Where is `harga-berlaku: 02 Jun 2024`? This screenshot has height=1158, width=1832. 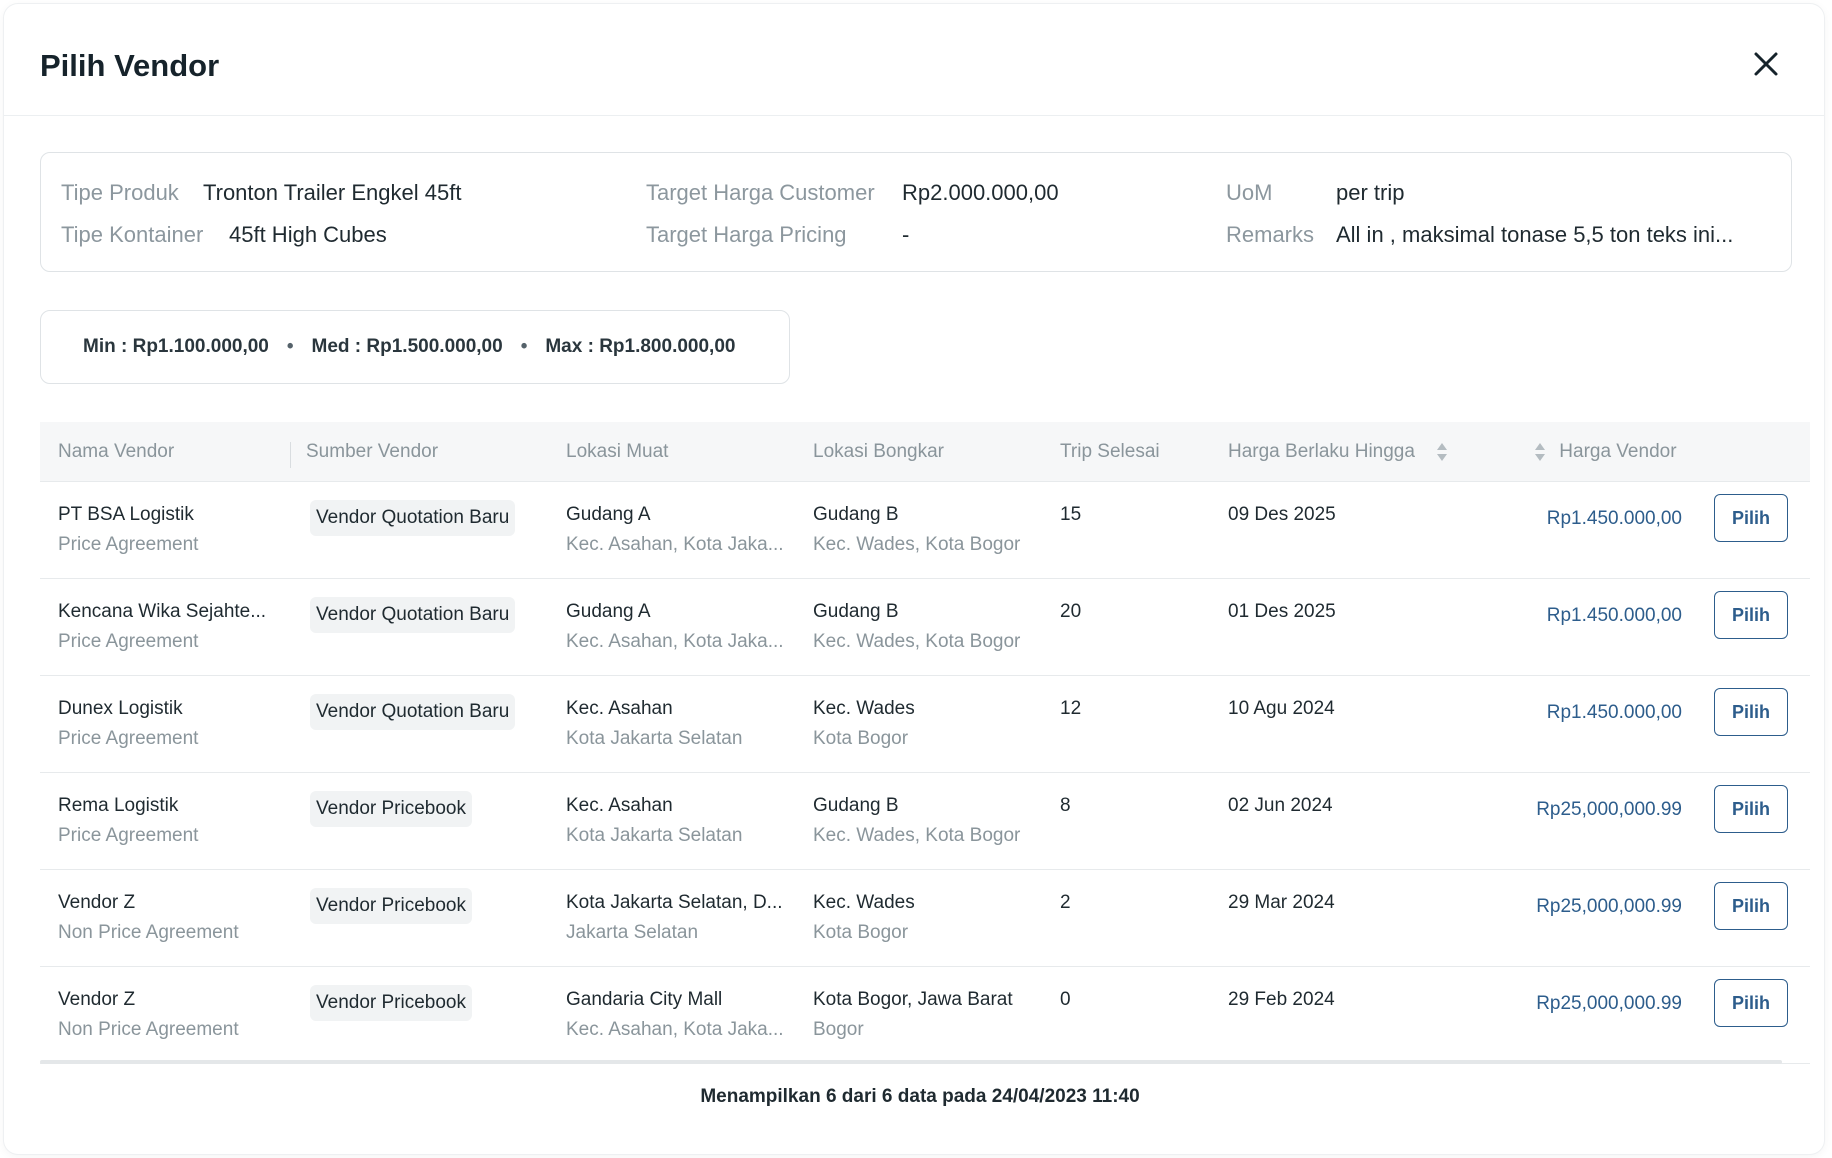
harga-berlaku: 02 Jun 2024 is located at coordinates (1280, 805).